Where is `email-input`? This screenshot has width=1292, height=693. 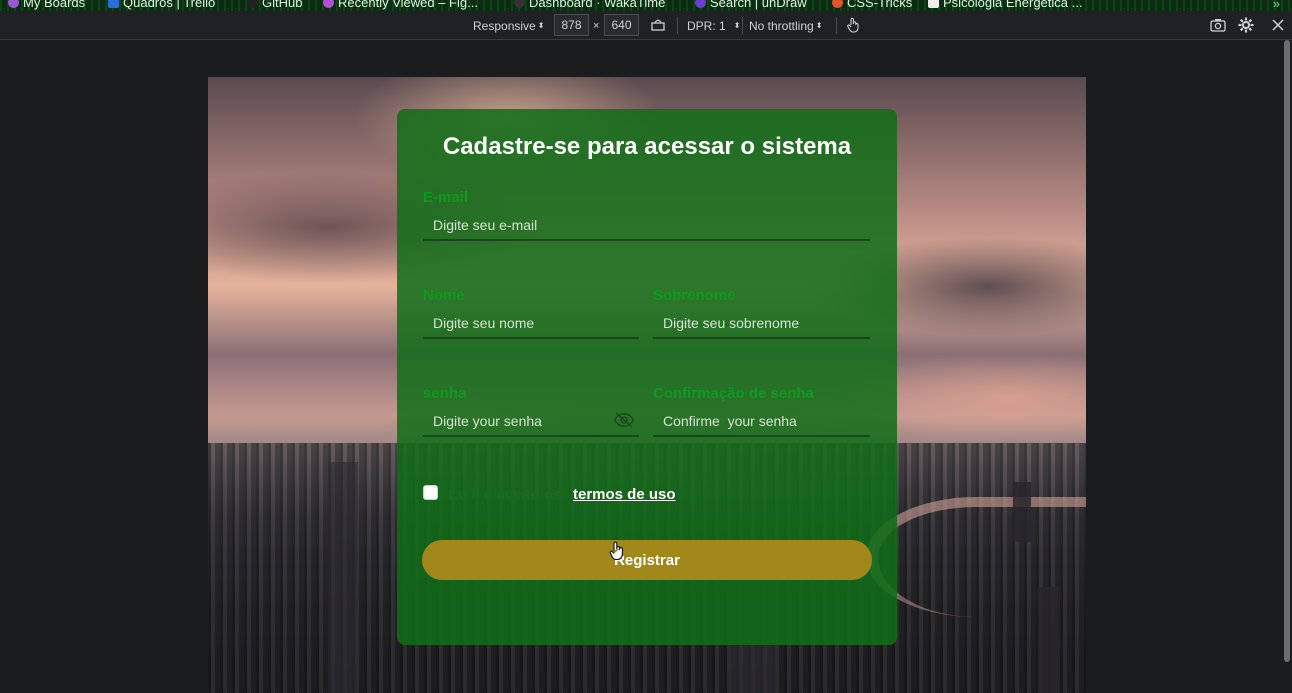 email-input is located at coordinates (646, 226).